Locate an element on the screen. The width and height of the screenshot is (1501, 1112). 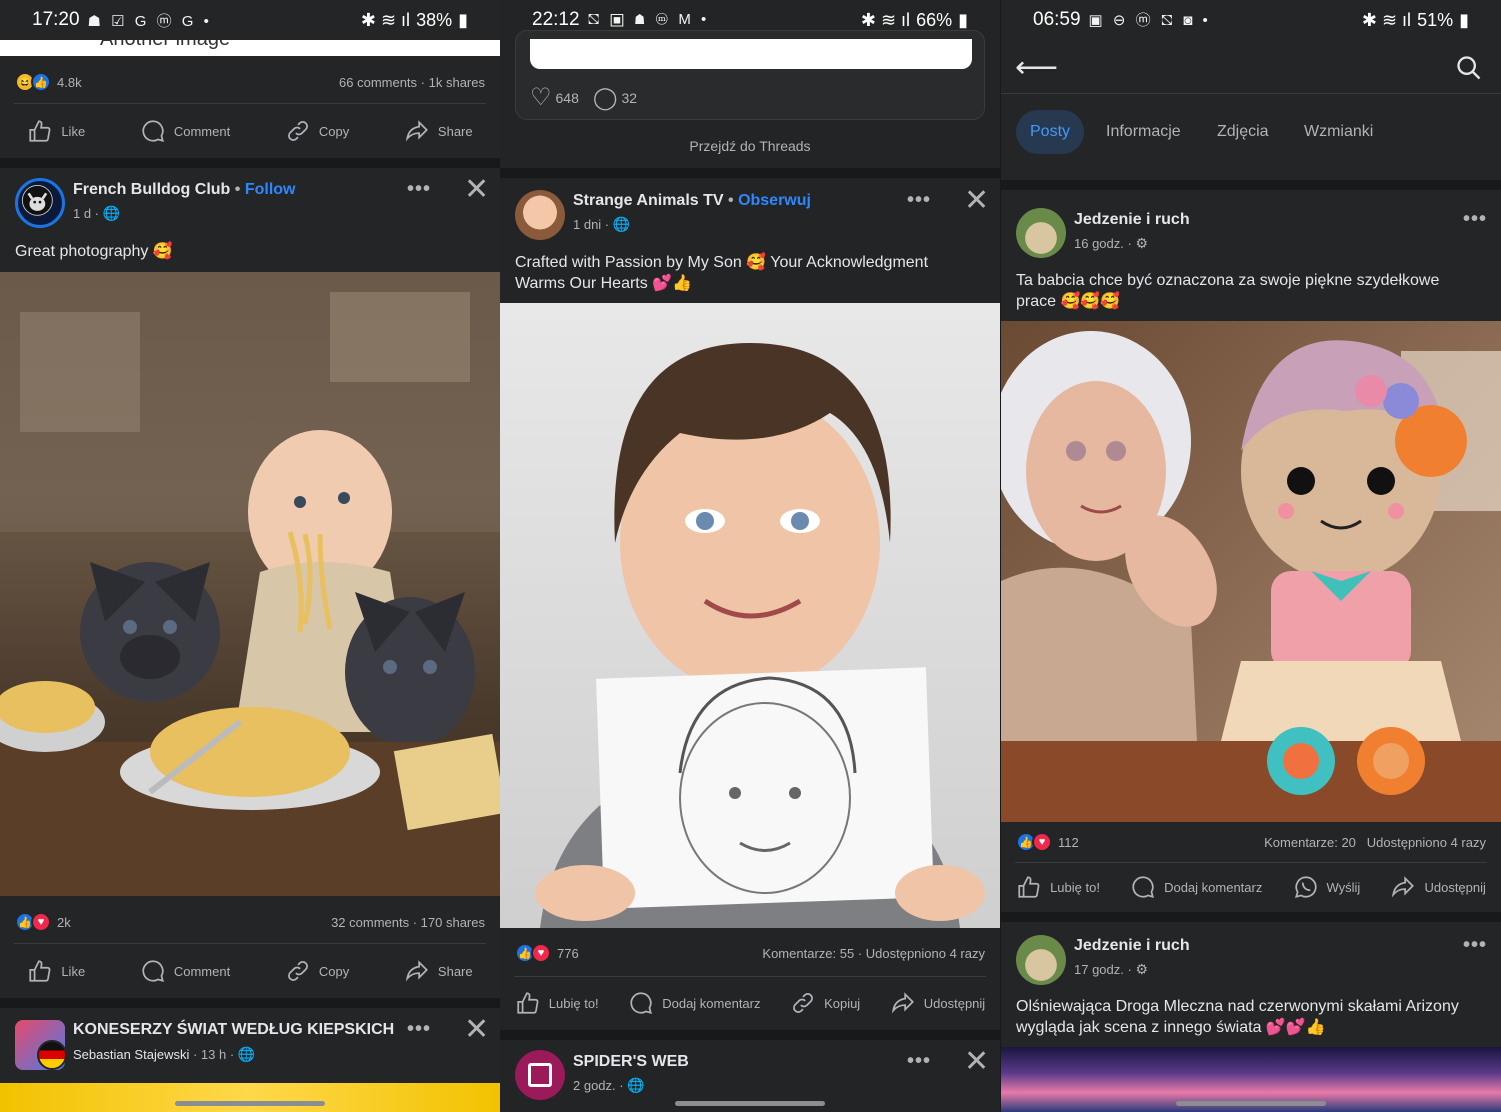
status-time: 22:12 is located at coordinates (556, 19).